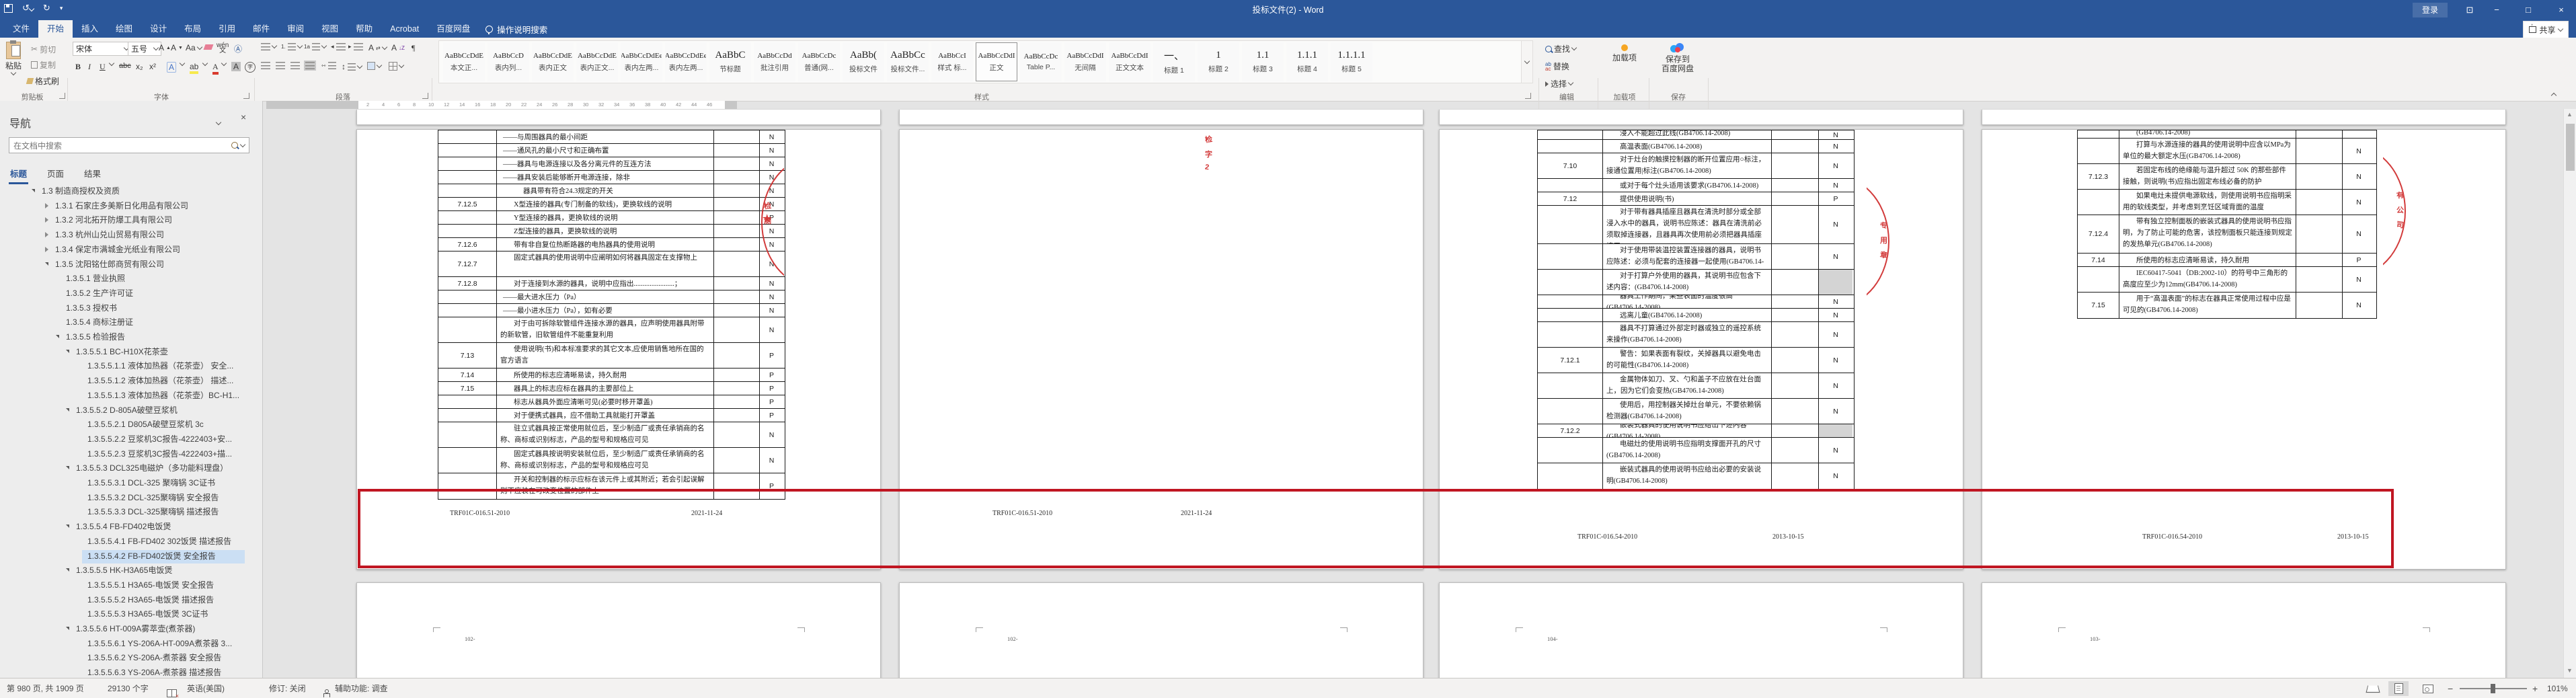 This screenshot has width=2576, height=698. I want to click on font-color-chevron-icon, so click(224, 63).